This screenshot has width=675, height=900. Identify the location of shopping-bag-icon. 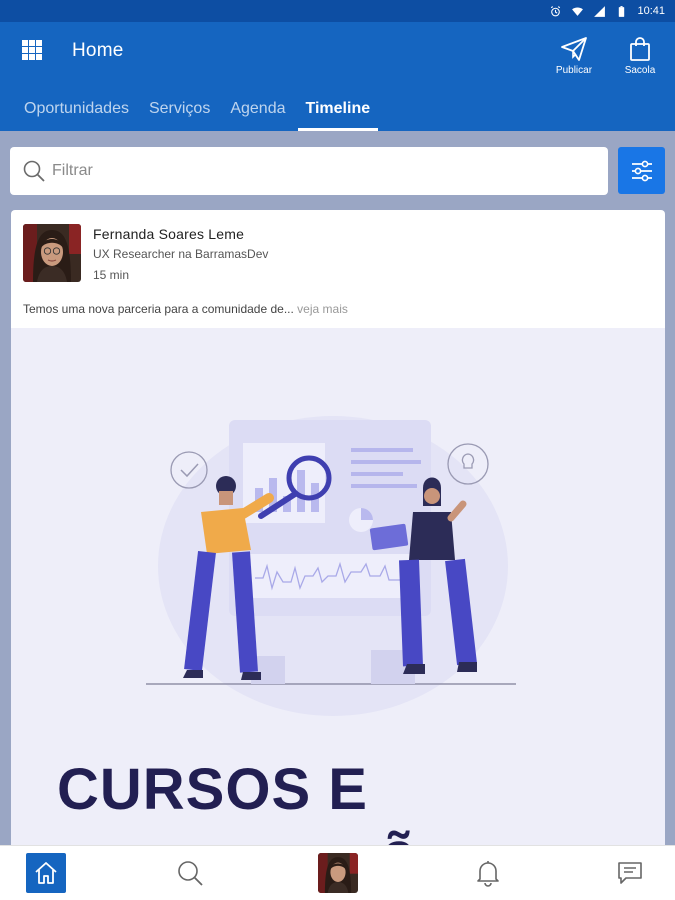
(640, 49).